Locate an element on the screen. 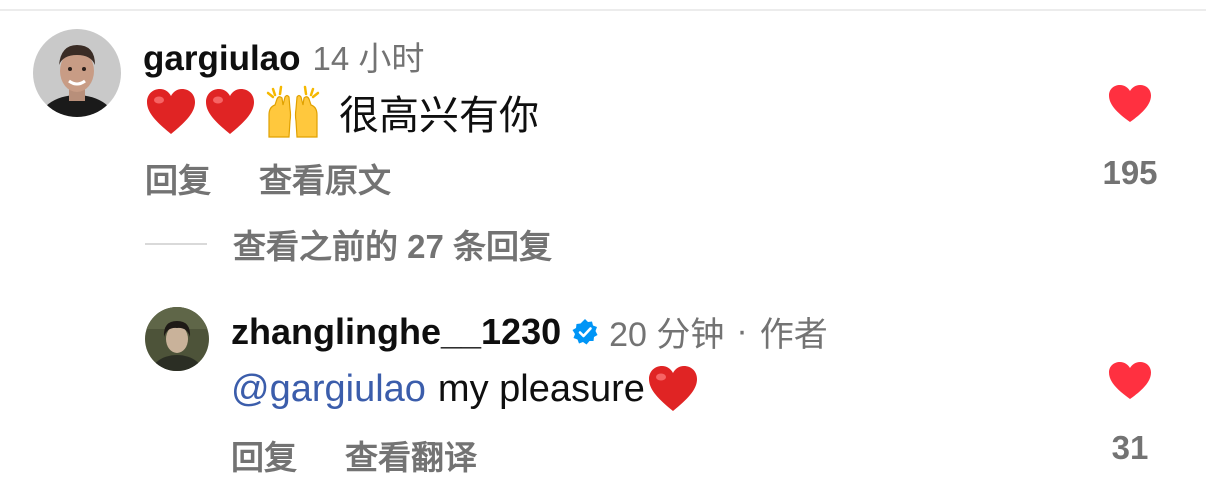 This screenshot has width=1206, height=497. view-previous-replies-label: 查看之前的 27 条回复 is located at coordinates (393, 246).